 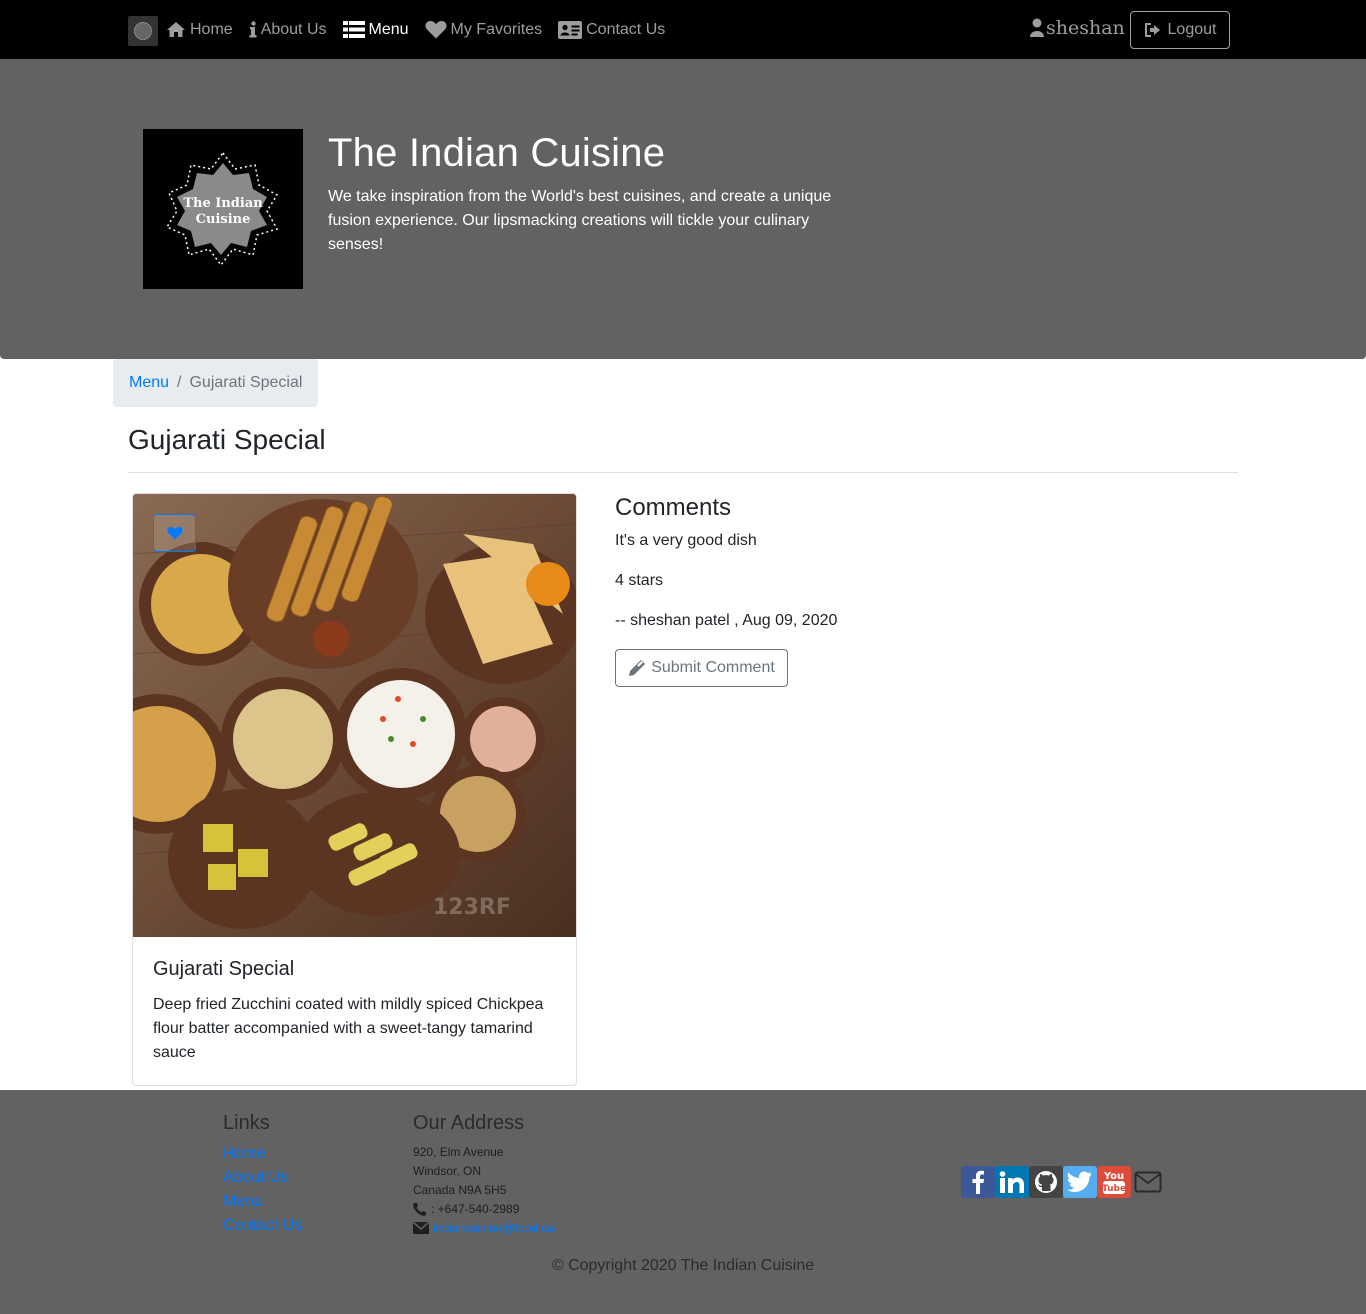 I want to click on restaurant-title: The Indian Cuisine, so click(x=497, y=153).